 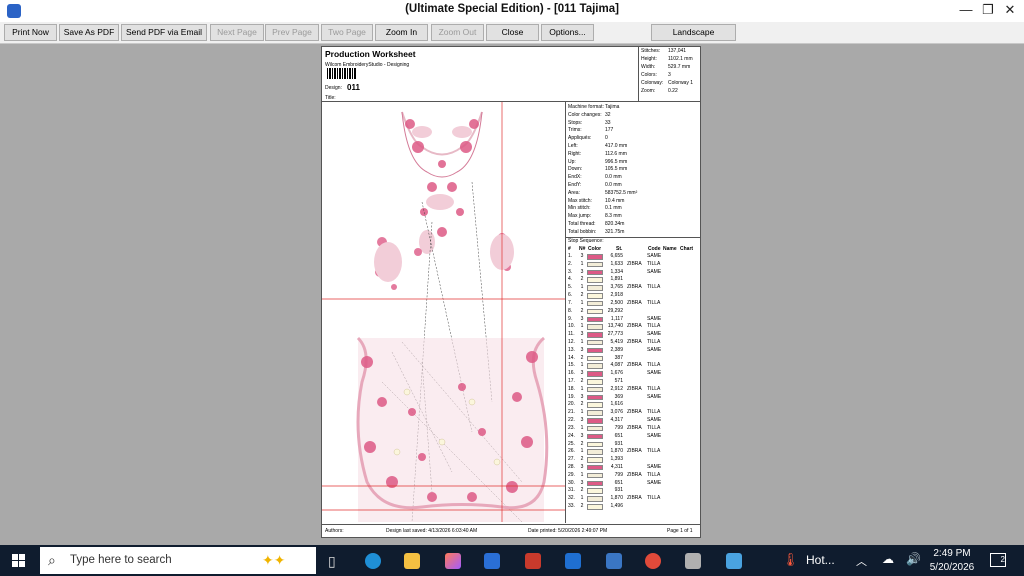 What do you see at coordinates (669, 75) in the screenshot?
I see `header-stat-value: 3` at bounding box center [669, 75].